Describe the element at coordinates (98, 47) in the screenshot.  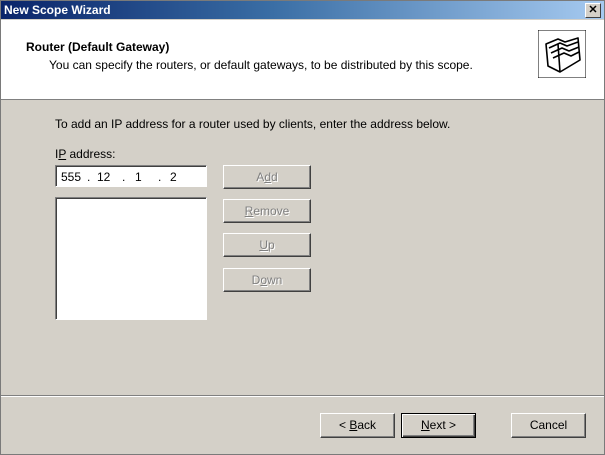
I see `page-title: Router (Default Gateway)` at that location.